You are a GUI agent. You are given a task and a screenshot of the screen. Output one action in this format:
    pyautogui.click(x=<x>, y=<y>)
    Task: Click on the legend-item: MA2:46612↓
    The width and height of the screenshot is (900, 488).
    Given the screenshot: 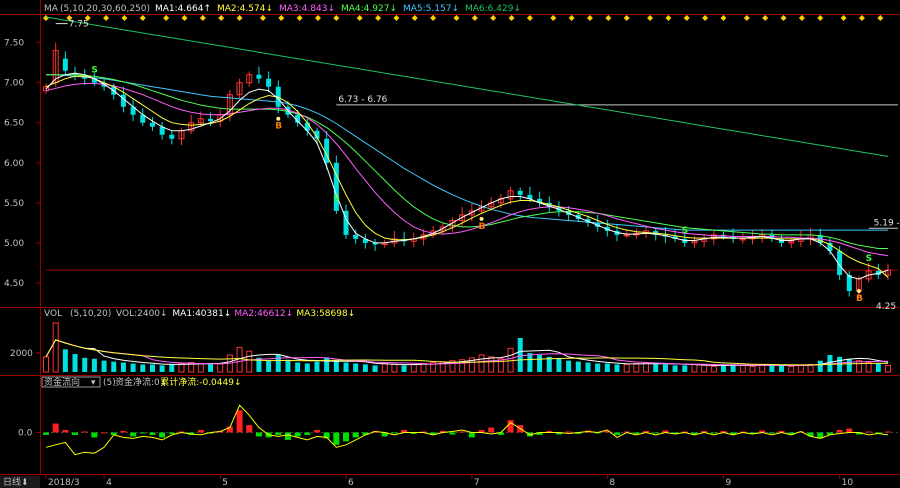 What is the action you would take?
    pyautogui.click(x=263, y=314)
    